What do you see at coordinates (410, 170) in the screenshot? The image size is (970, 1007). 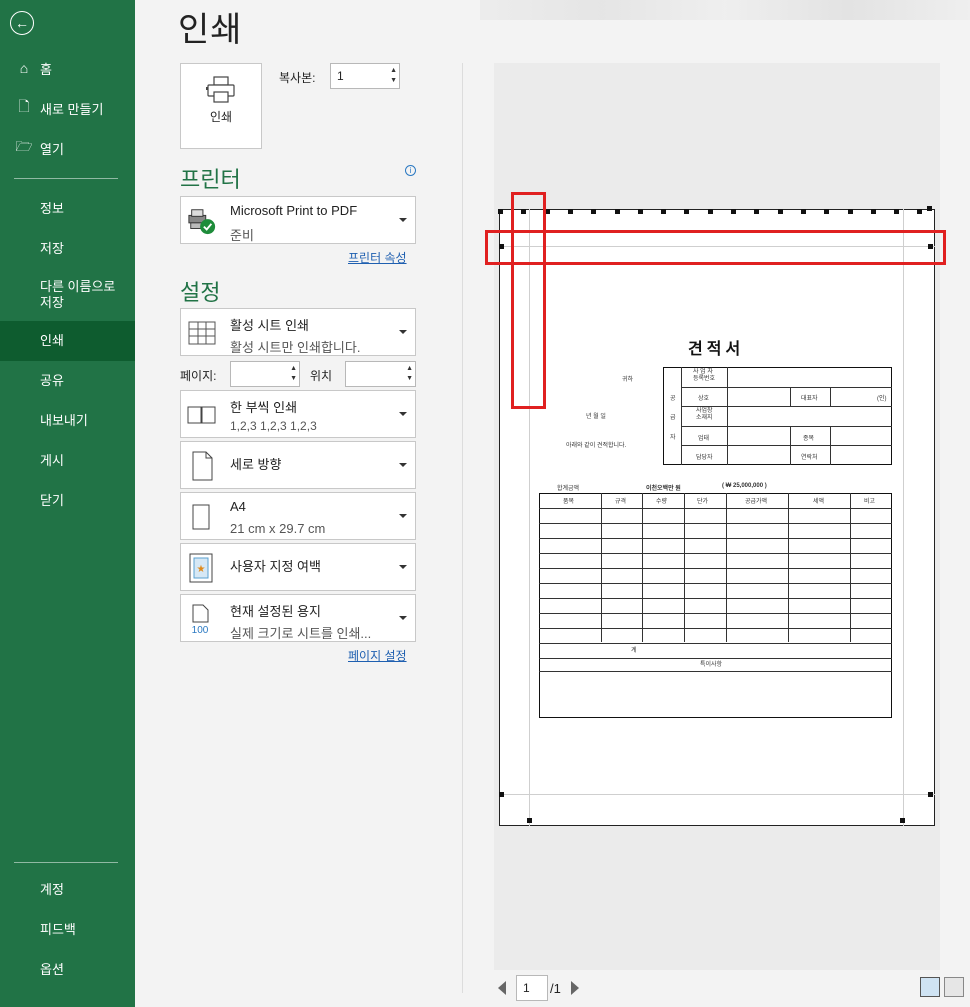 I see `info-icon: i` at bounding box center [410, 170].